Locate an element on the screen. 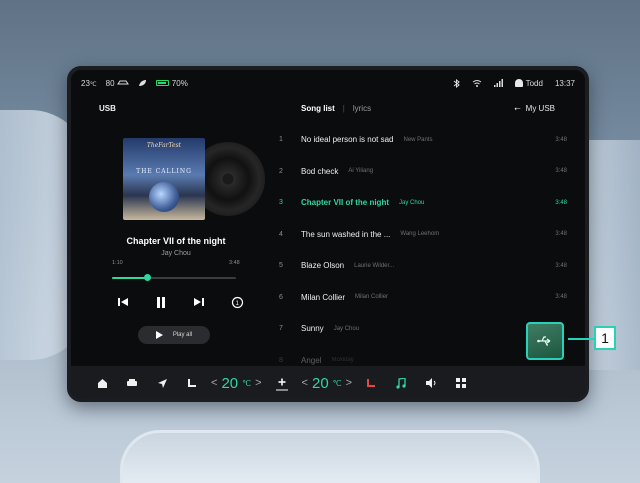  next-button is located at coordinates (199, 302).